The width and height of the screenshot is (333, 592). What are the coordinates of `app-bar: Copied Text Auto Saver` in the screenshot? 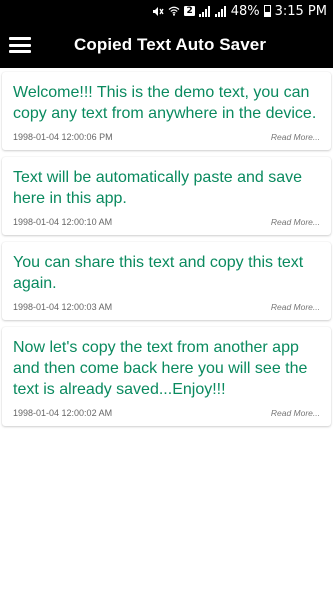 It's located at (166, 45).